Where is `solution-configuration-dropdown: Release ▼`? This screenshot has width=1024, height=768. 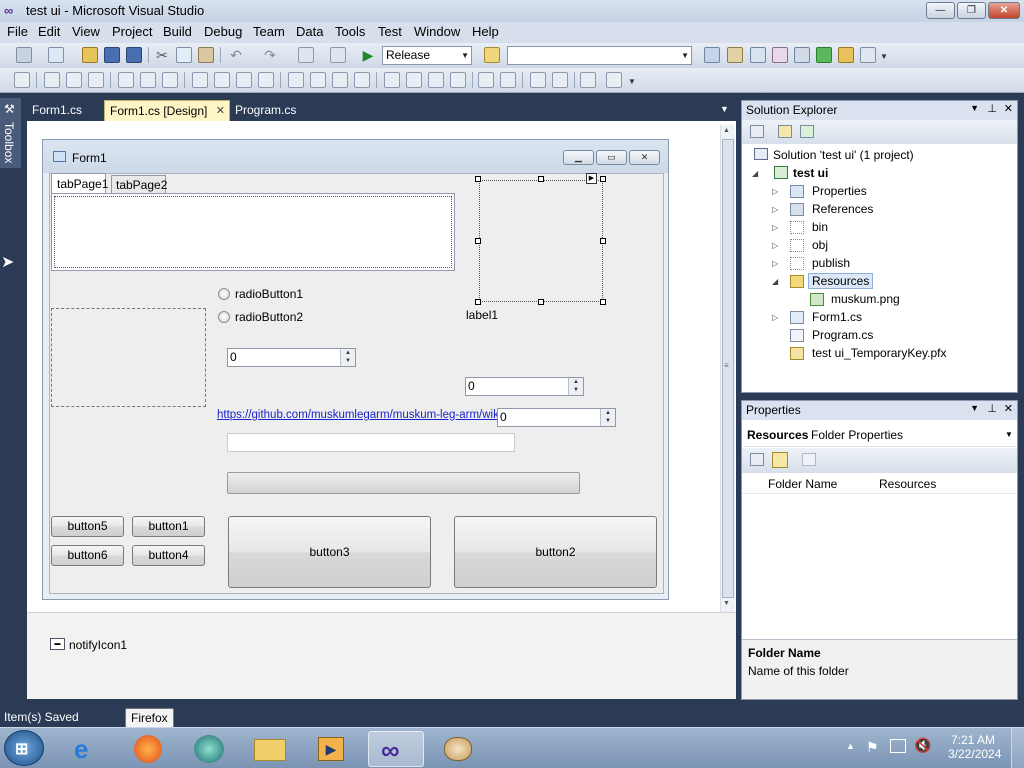 solution-configuration-dropdown: Release ▼ is located at coordinates (427, 55).